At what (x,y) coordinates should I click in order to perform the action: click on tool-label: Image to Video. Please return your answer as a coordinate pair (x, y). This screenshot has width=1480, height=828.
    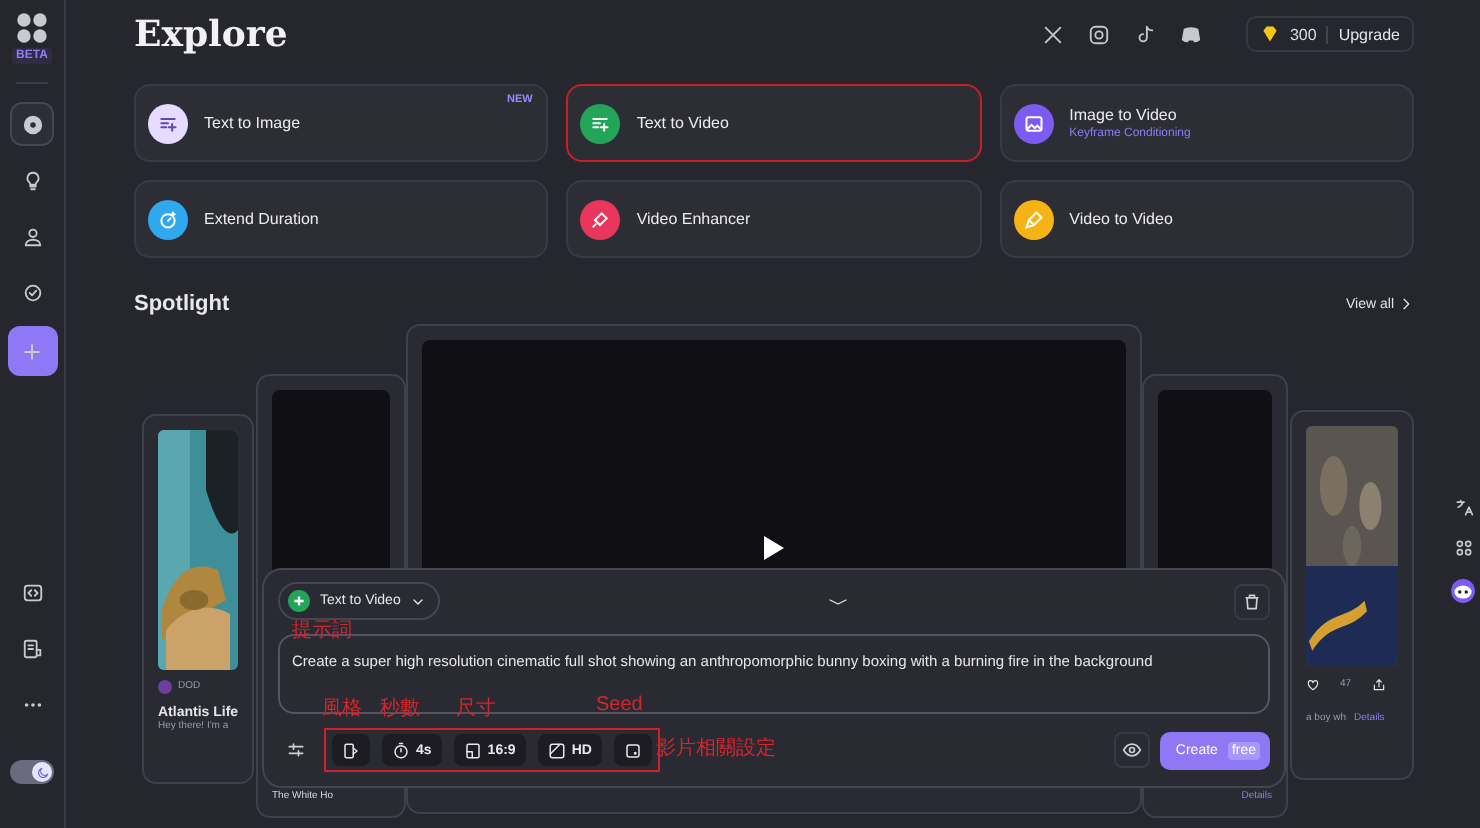
    Looking at the image, I should click on (1124, 115).